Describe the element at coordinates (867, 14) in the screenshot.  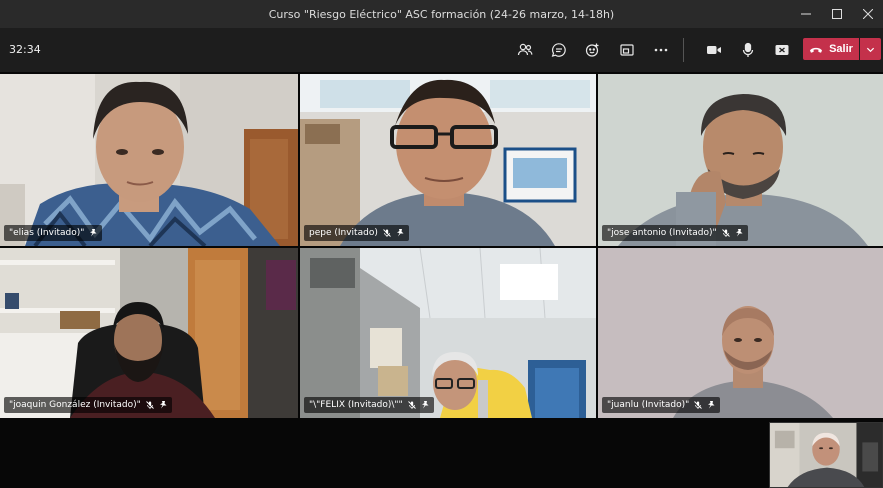
I see `close-icon` at that location.